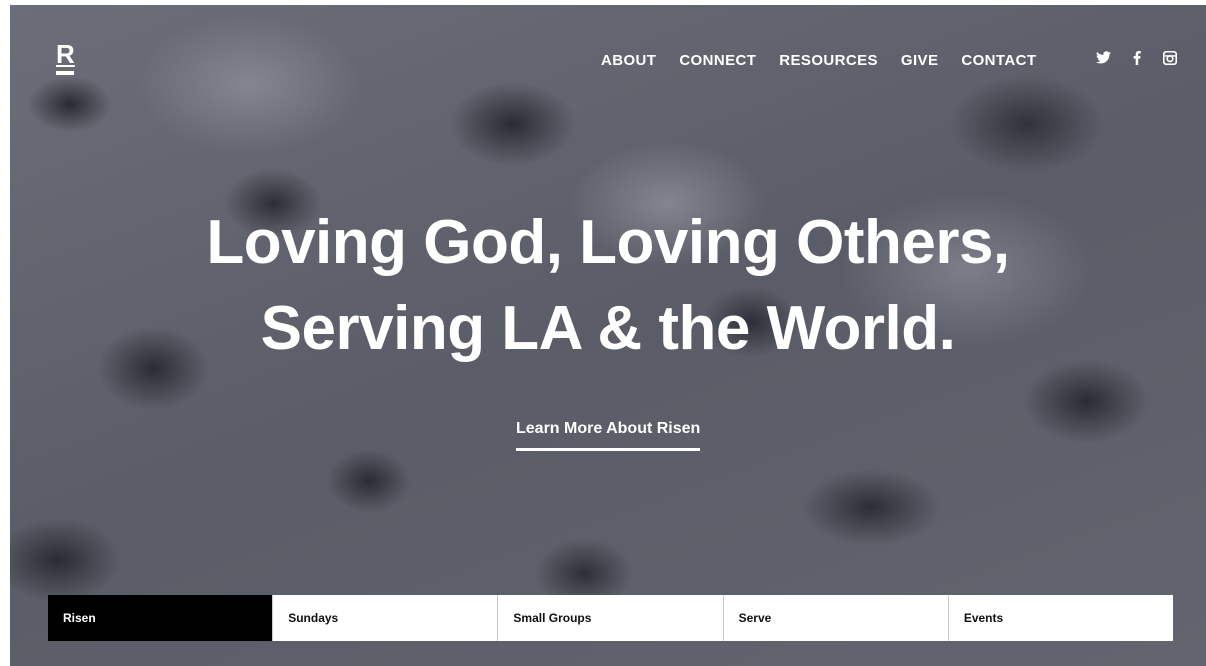  I want to click on tab-sundays: Sundays, so click(386, 618).